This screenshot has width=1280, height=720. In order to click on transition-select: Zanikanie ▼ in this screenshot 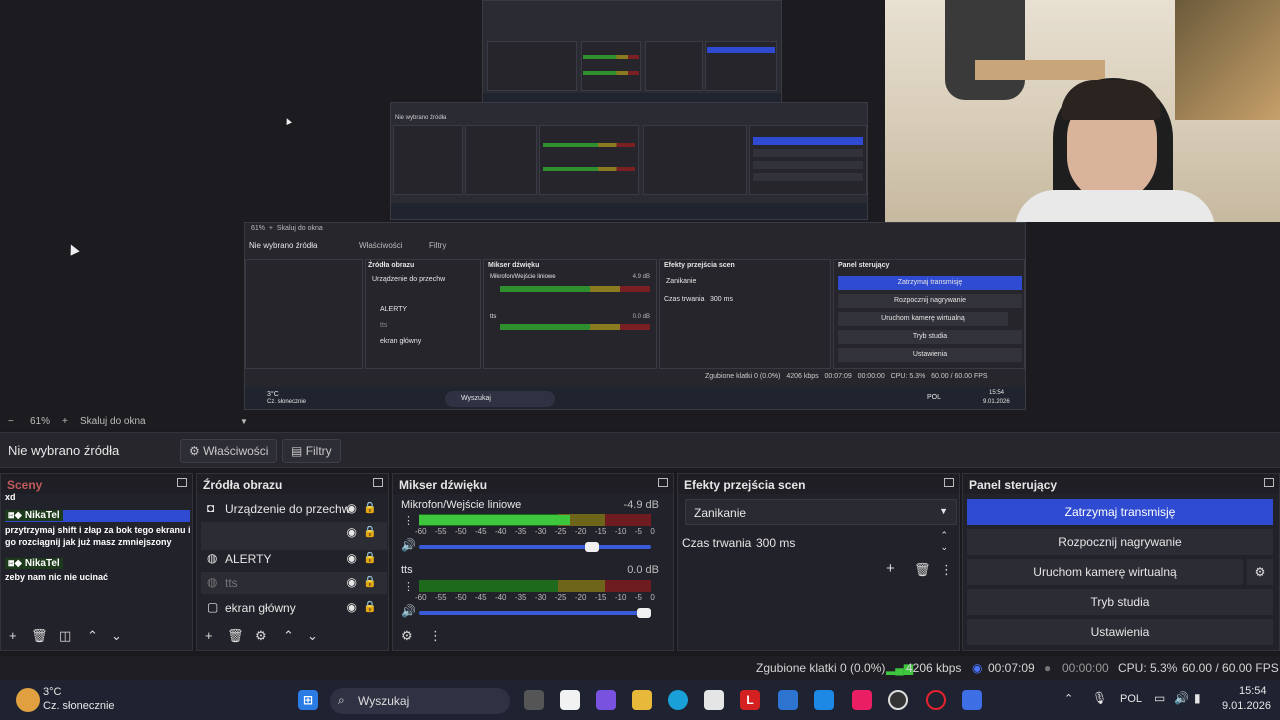, I will do `click(821, 512)`.